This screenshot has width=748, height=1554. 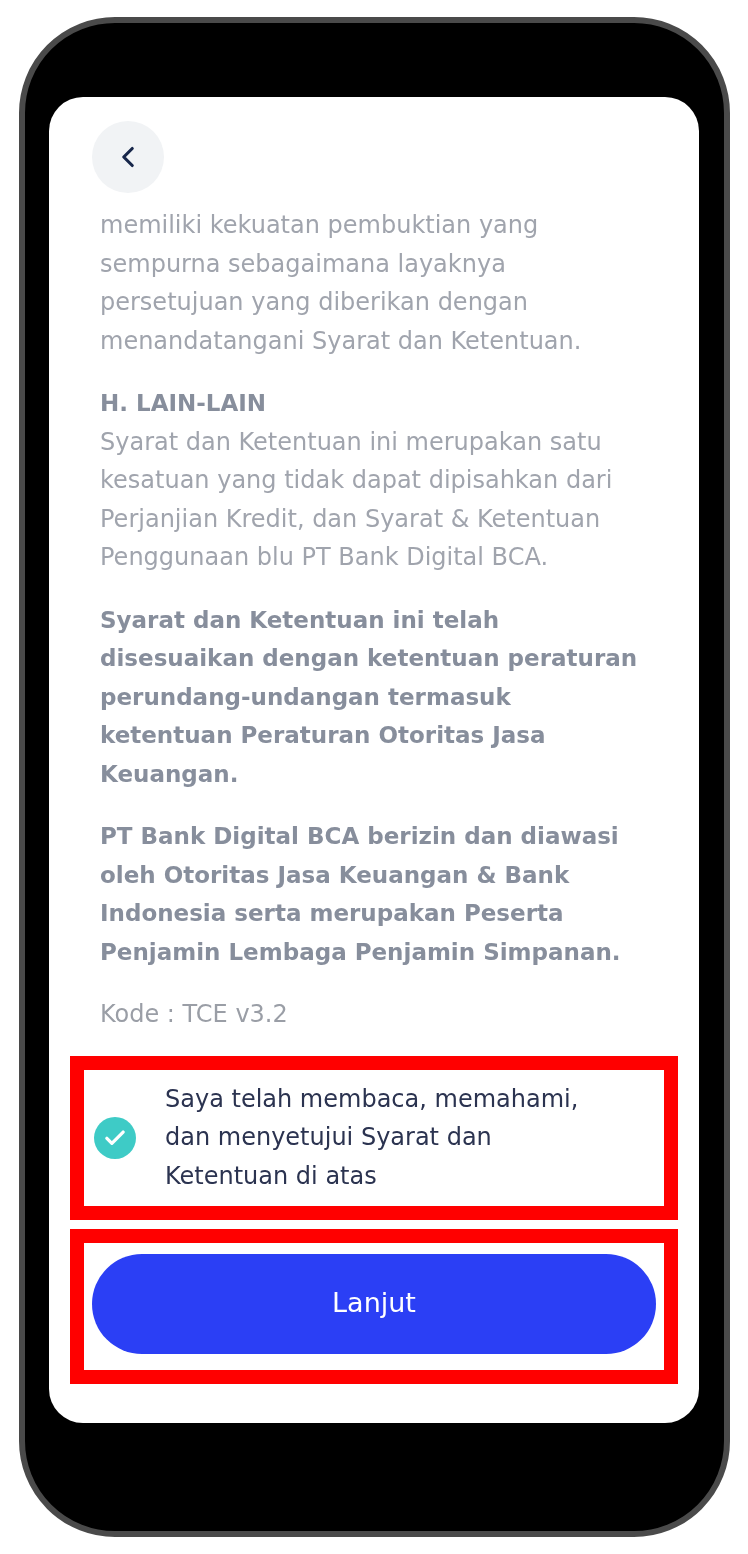 What do you see at coordinates (369, 697) in the screenshot?
I see `bold-paragraph: Syarat dan Ketentuan ini telah disesuaikan dengan ketentuan peraturan perundang-undangan termasuk ketentuan Peraturan Otoritas Jasa Keuangan.` at bounding box center [369, 697].